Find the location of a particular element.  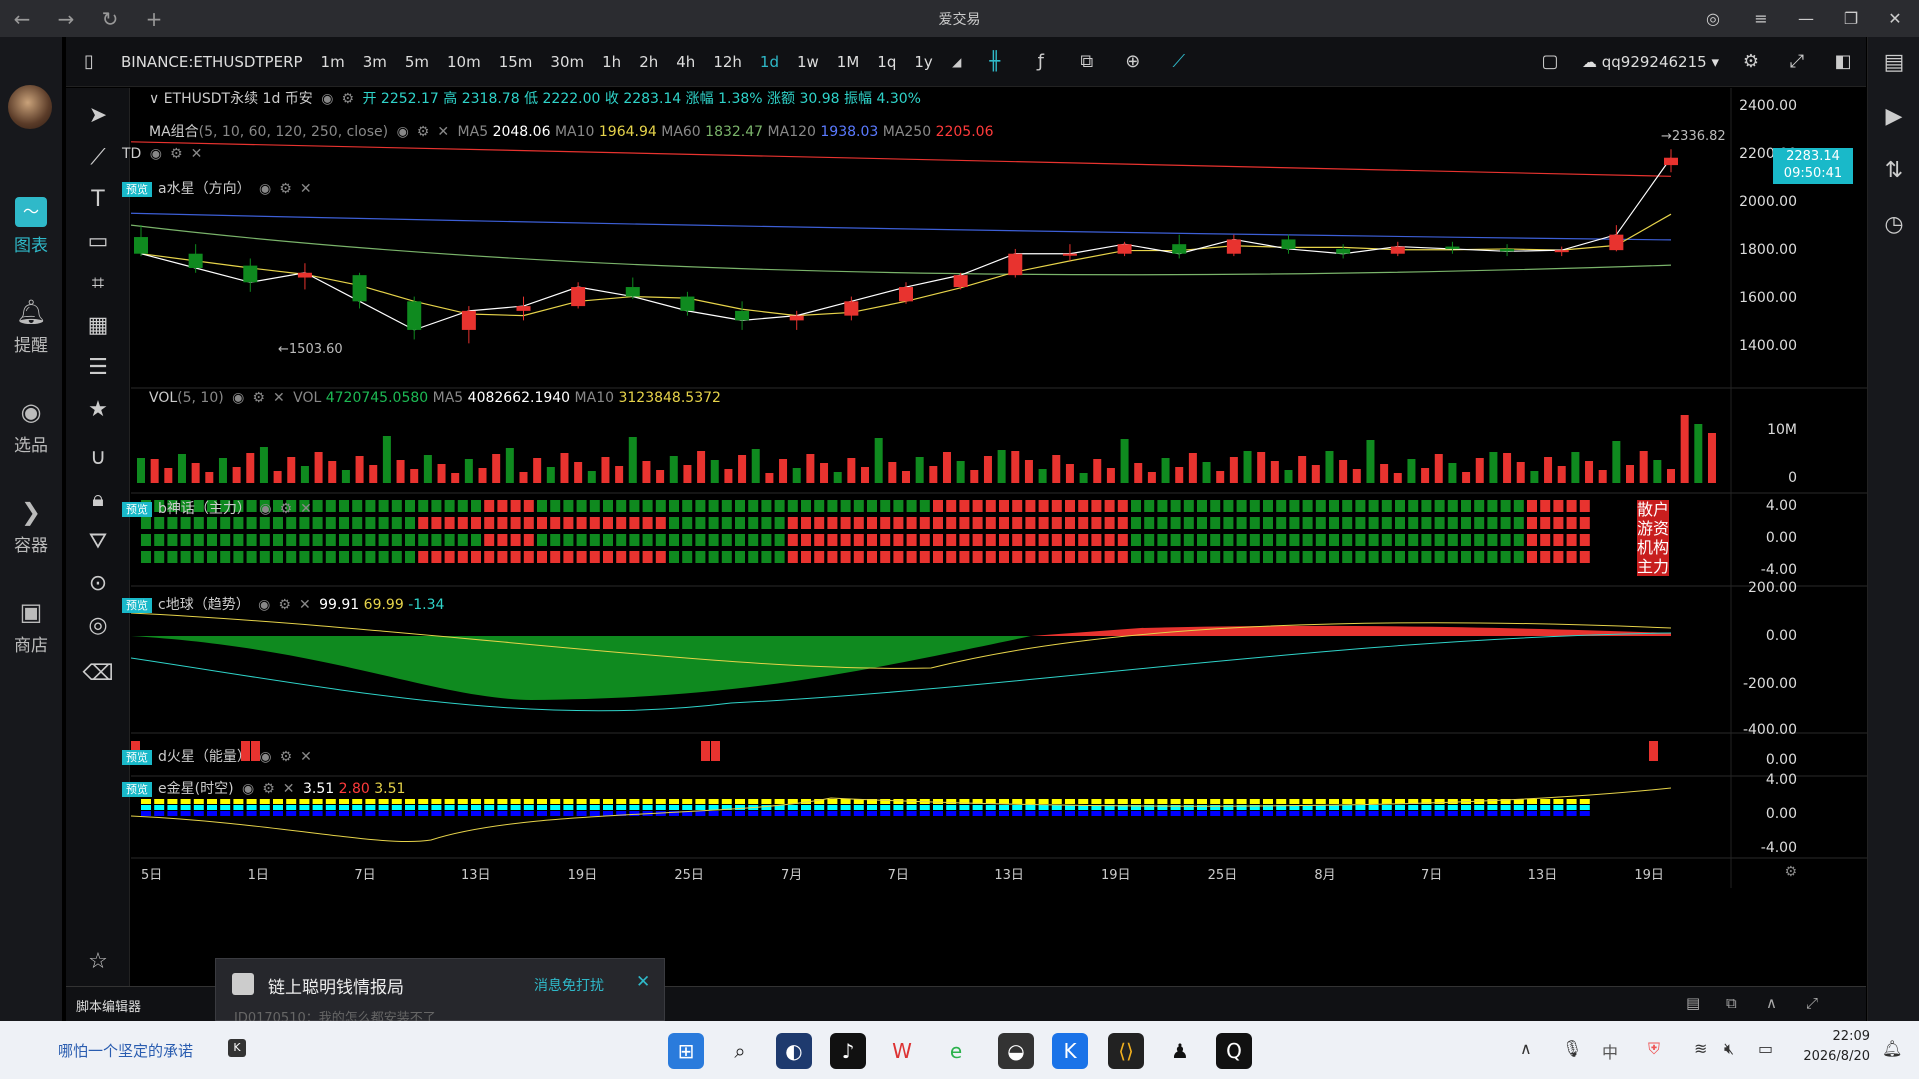

popout-icon: ⧉ is located at coordinates (1731, 1003).